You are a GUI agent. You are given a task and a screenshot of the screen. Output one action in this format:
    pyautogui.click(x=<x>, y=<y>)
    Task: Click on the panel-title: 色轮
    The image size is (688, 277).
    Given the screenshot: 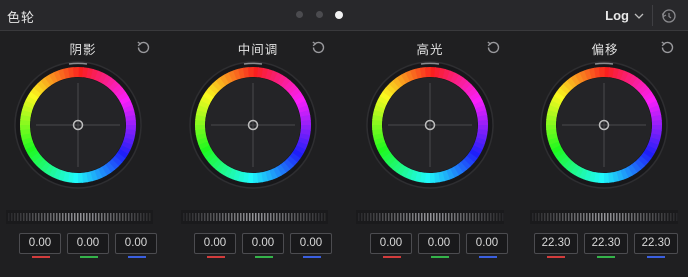 What is the action you would take?
    pyautogui.click(x=21, y=18)
    